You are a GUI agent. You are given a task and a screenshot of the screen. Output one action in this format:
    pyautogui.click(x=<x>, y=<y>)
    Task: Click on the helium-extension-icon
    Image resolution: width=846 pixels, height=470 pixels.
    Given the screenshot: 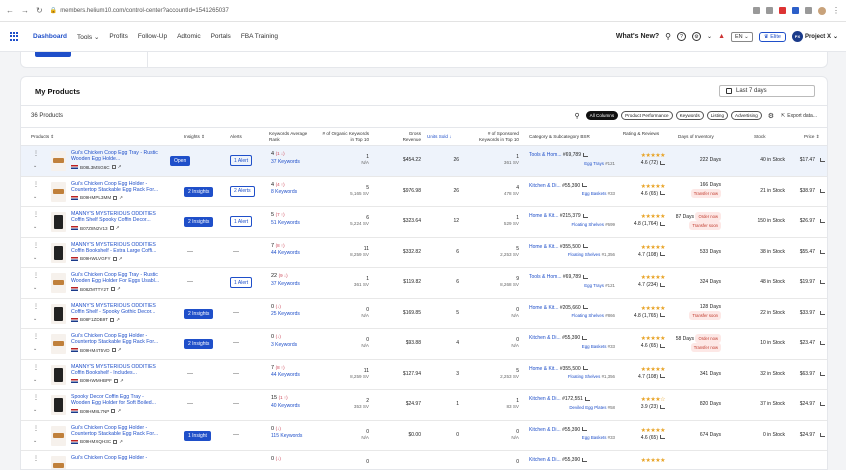 What is the action you would take?
    pyautogui.click(x=795, y=10)
    